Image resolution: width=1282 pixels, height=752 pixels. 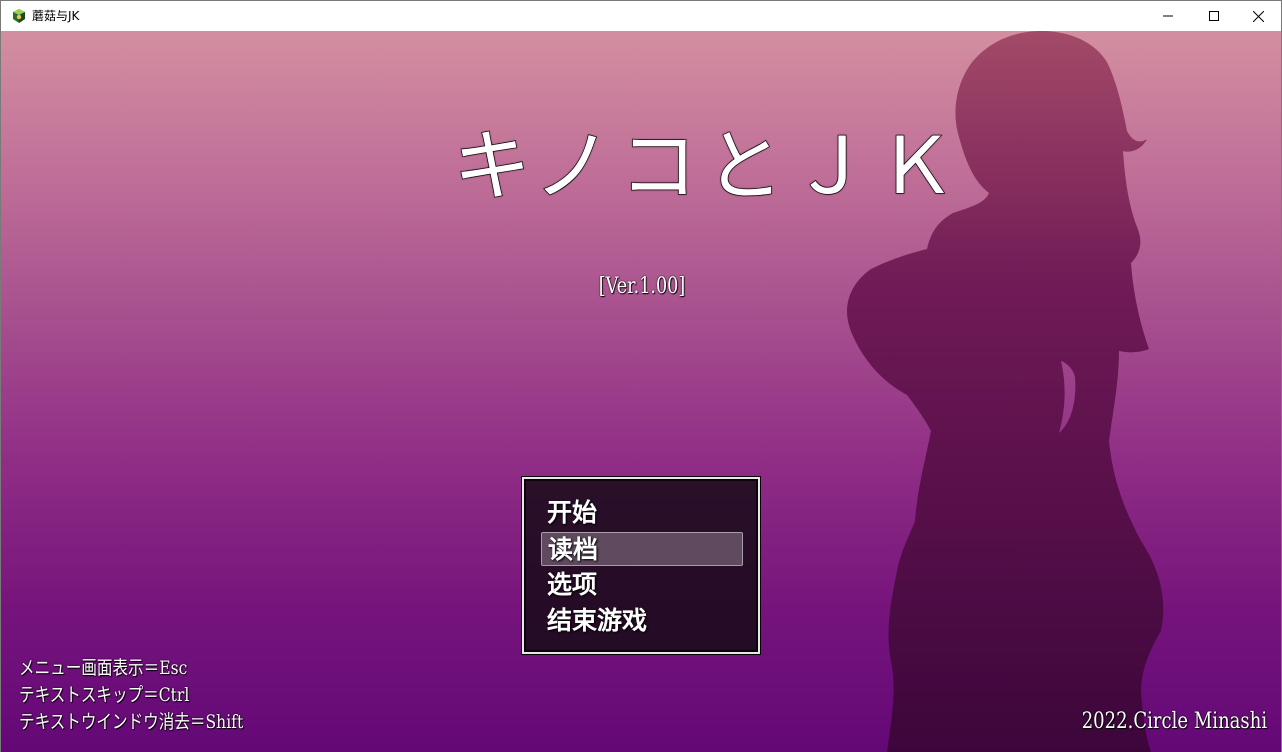 I want to click on menu-item-options: 选项, so click(x=642, y=585).